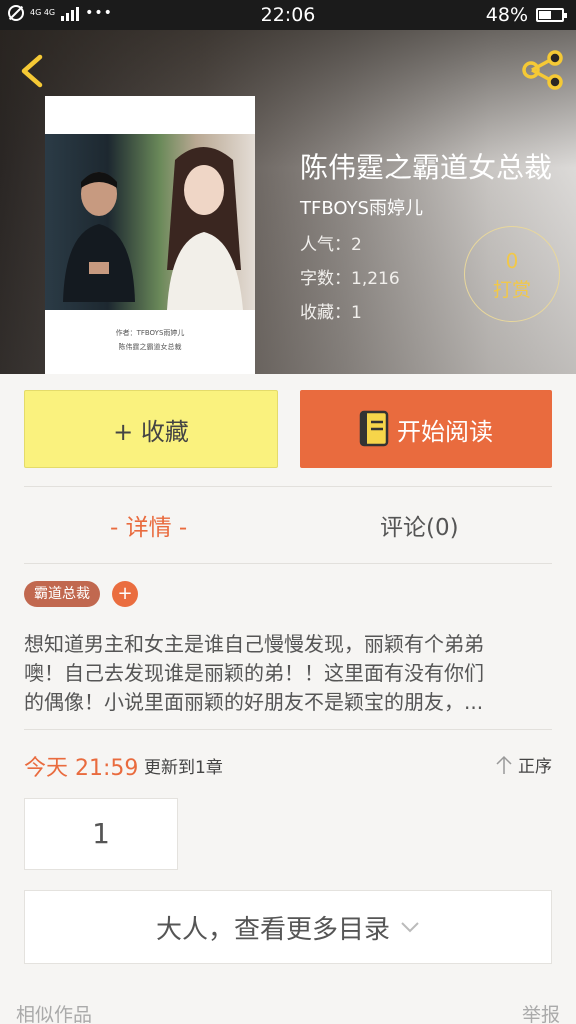 Image resolution: width=576 pixels, height=1024 pixels. Describe the element at coordinates (33, 71) in the screenshot. I see `chevron-left-icon` at that location.